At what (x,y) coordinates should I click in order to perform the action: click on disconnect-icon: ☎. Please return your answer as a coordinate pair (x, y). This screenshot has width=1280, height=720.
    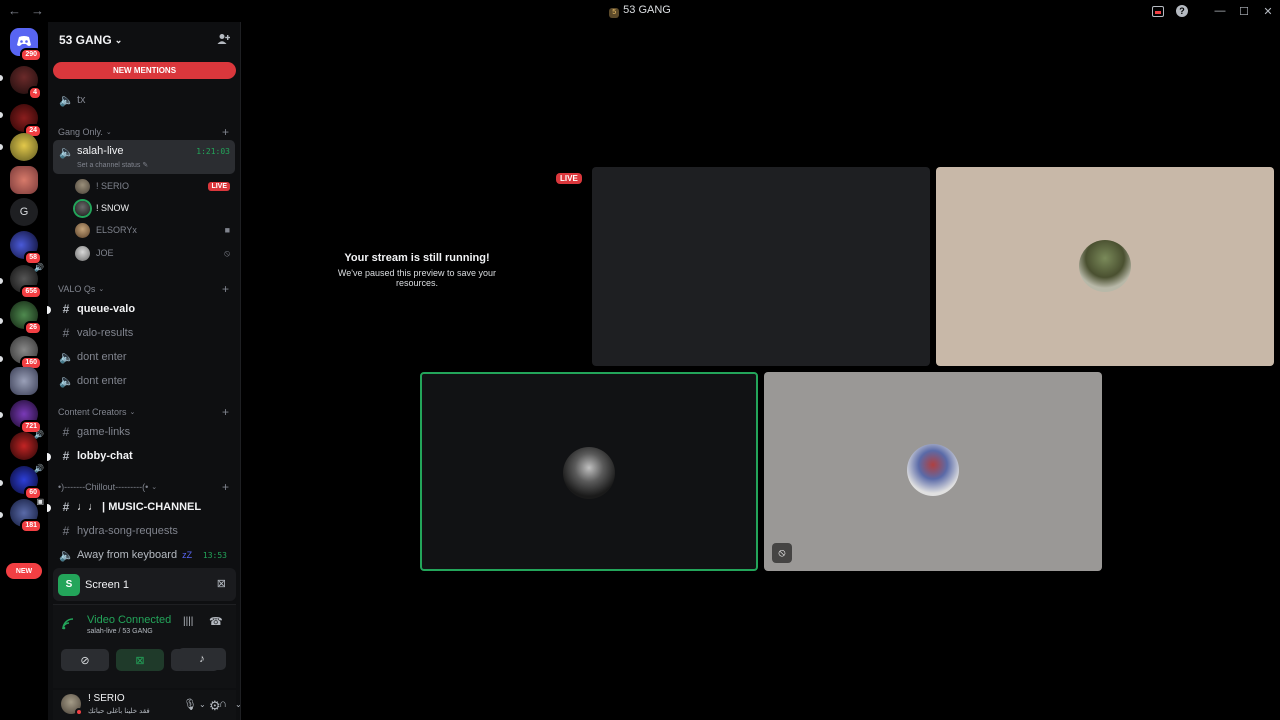
    Looking at the image, I should click on (216, 621).